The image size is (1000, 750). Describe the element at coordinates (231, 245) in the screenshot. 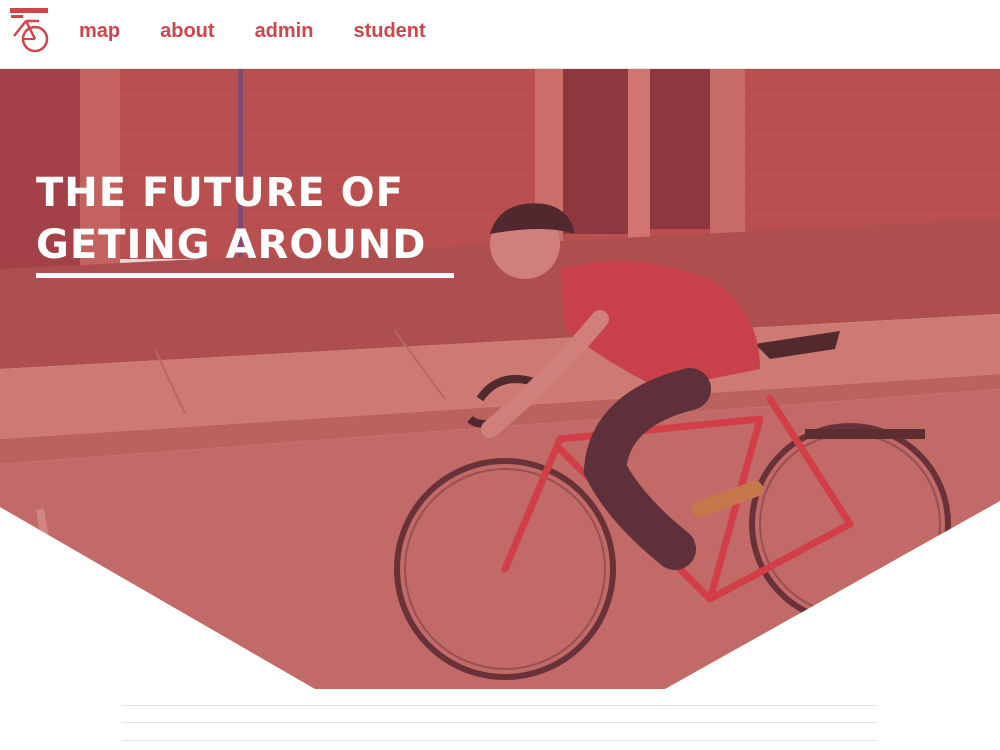

I see `hero-title-line-2: GETING AROUND` at that location.